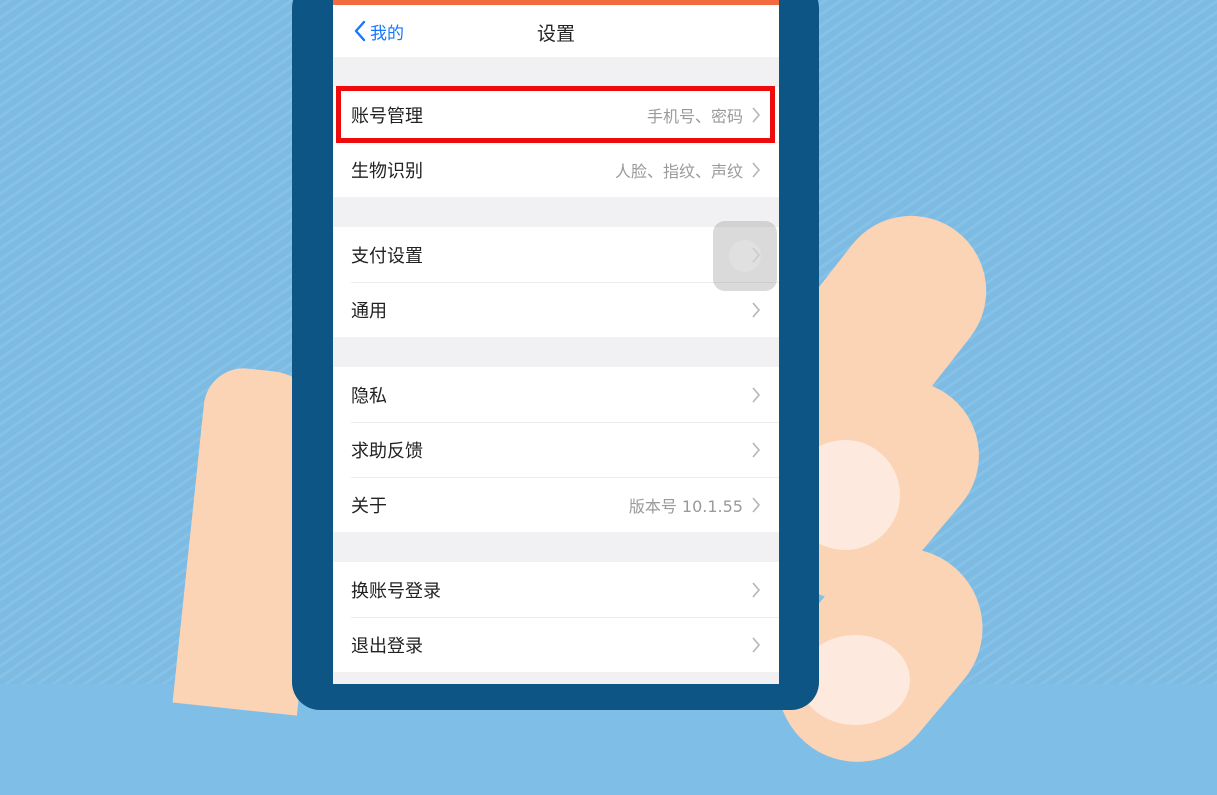 Image resolution: width=1217 pixels, height=795 pixels. What do you see at coordinates (556, 504) in the screenshot?
I see `row-about: 关于 版本号 10.1.55` at bounding box center [556, 504].